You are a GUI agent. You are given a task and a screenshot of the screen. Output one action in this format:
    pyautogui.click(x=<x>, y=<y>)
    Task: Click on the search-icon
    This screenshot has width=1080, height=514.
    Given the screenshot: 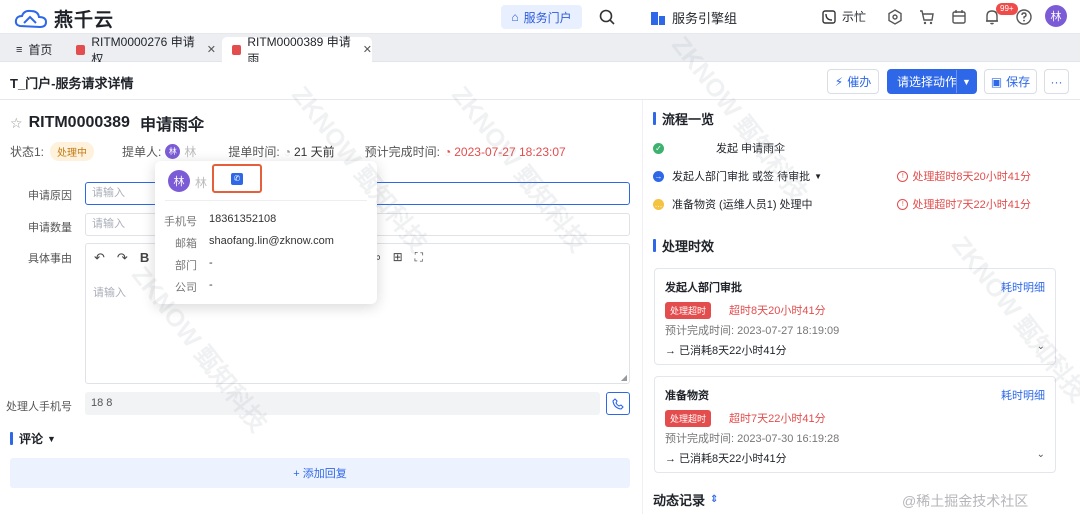 What is the action you would take?
    pyautogui.click(x=607, y=17)
    